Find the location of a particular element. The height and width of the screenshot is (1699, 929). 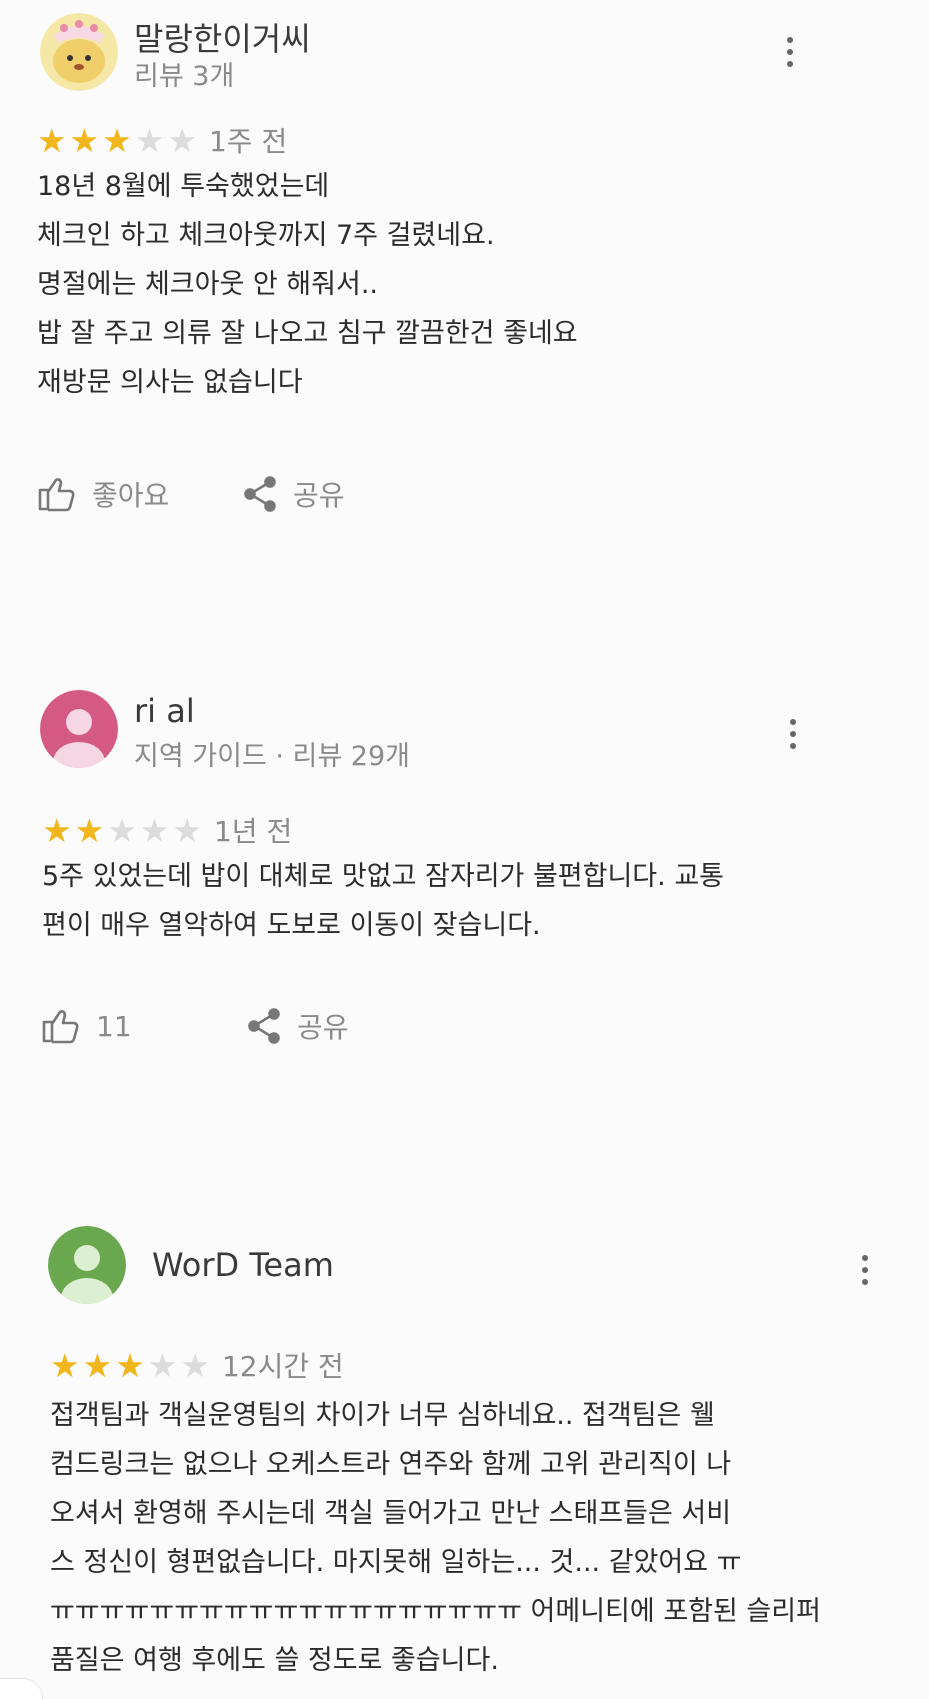

like-button: 좋아요 is located at coordinates (140, 494).